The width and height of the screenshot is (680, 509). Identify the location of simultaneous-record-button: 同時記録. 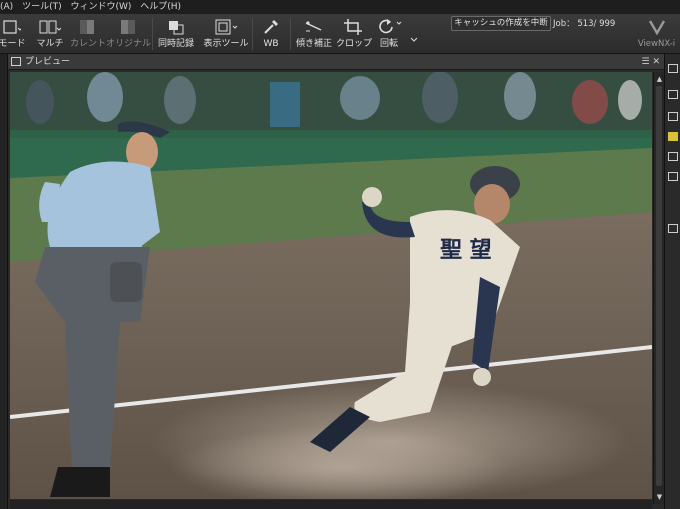
(176, 34).